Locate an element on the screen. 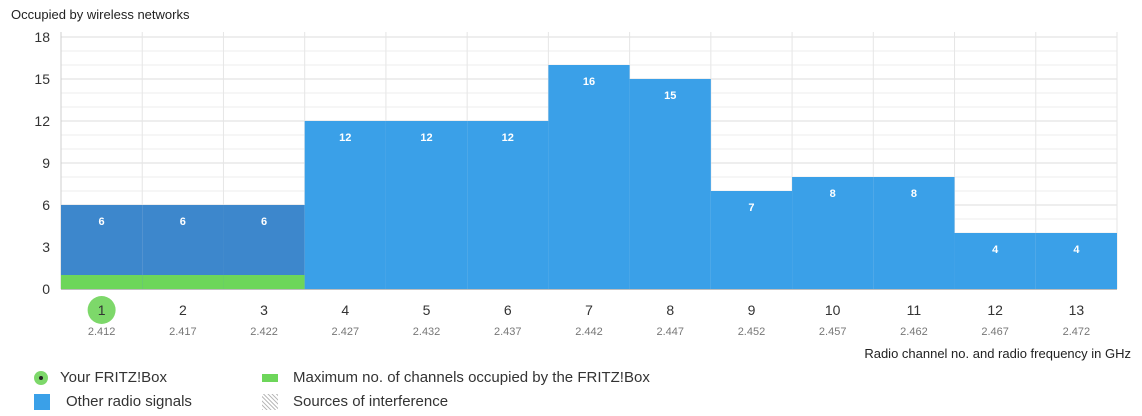 The image size is (1142, 416). bar-value-label: 15 is located at coordinates (670, 96).